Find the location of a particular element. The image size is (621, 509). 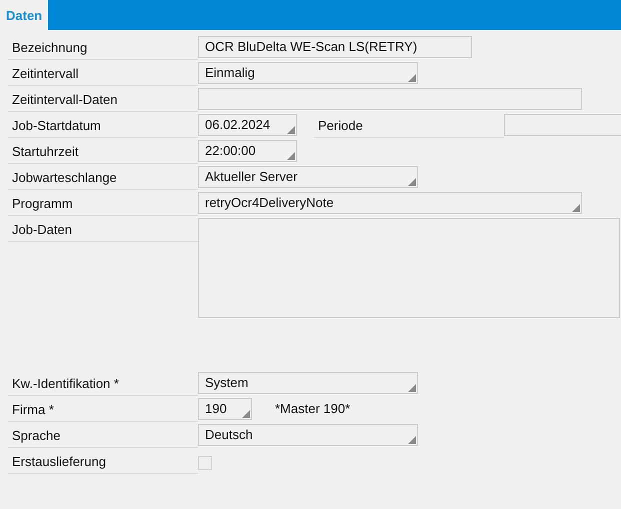

field-label: Zeitintervall-Daten is located at coordinates (103, 100).